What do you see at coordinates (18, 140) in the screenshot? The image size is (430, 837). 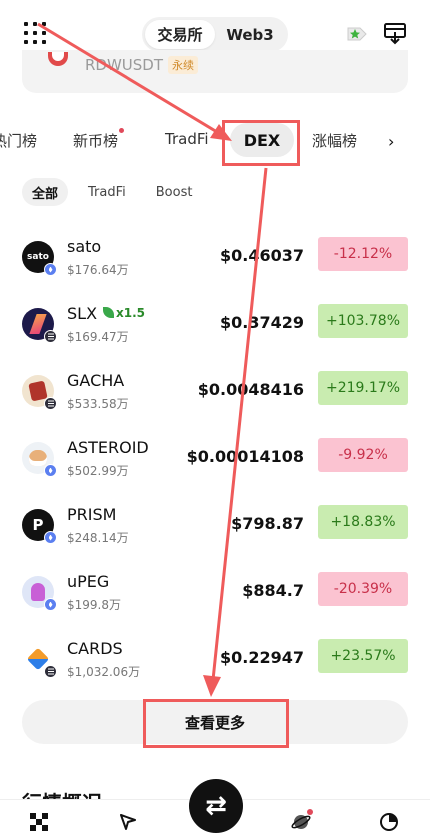 I see `tab-hot: 热门榜` at bounding box center [18, 140].